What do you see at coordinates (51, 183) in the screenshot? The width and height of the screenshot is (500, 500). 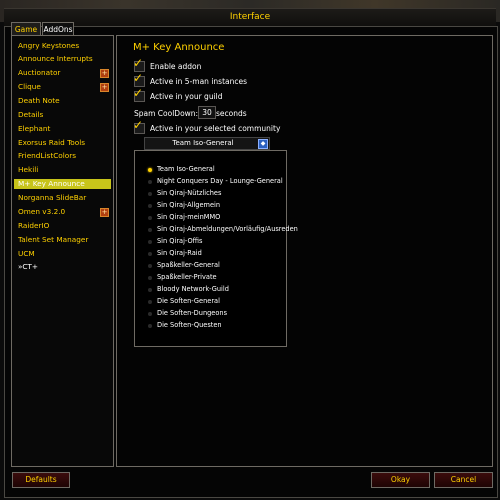 I see `sidebar-item-label: M+ Key Announce` at bounding box center [51, 183].